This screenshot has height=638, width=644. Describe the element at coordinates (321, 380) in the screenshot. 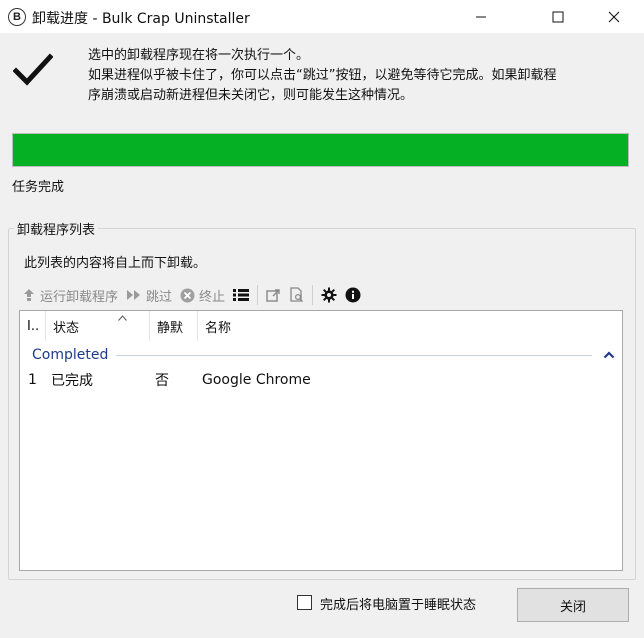

I see `table-row: 1 已完成 否 Google Chrome` at that location.